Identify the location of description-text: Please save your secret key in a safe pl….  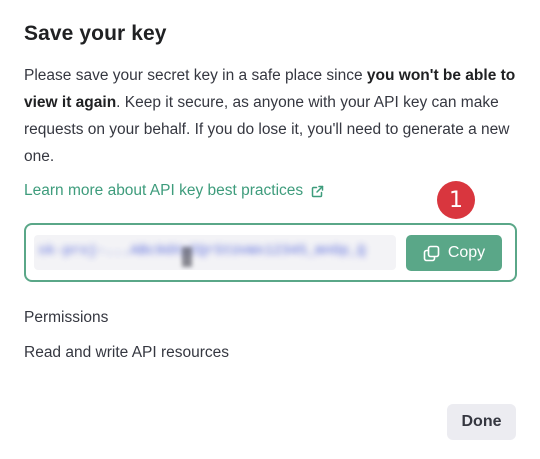
(195, 75).